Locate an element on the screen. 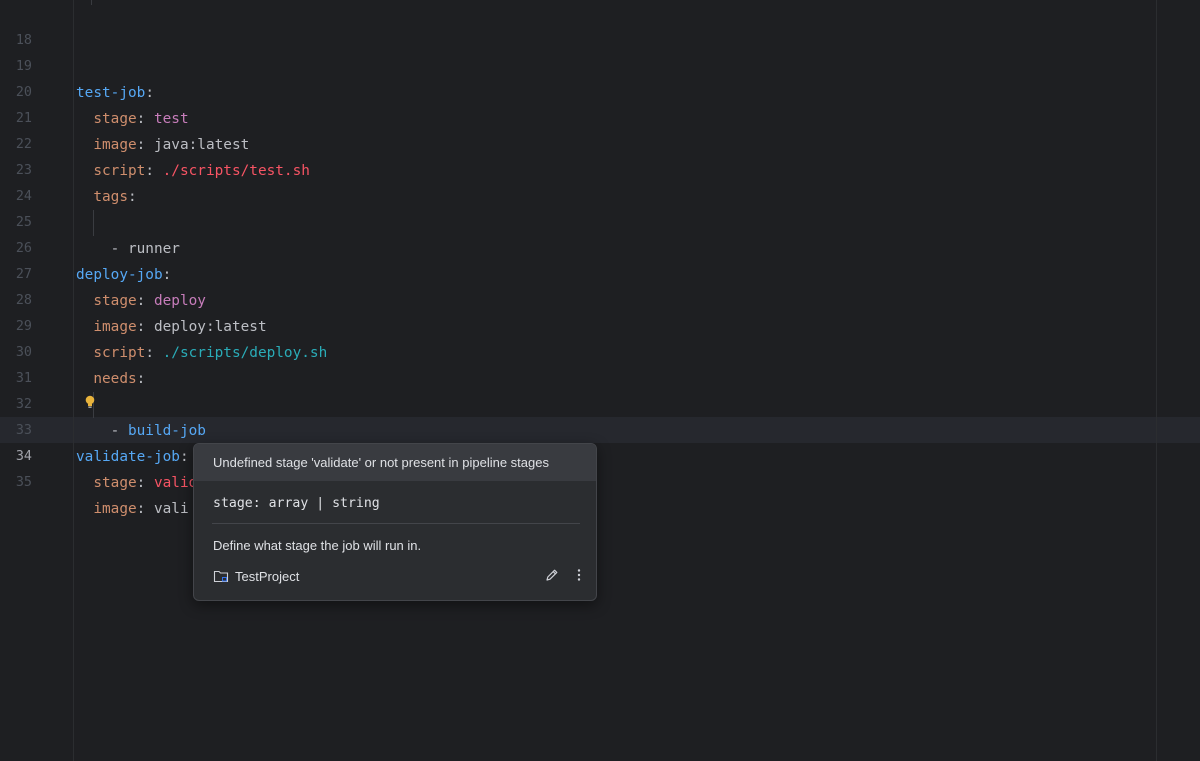 This screenshot has width=1200, height=761. code-line-21: 21 image: java:latest is located at coordinates (124, 116).